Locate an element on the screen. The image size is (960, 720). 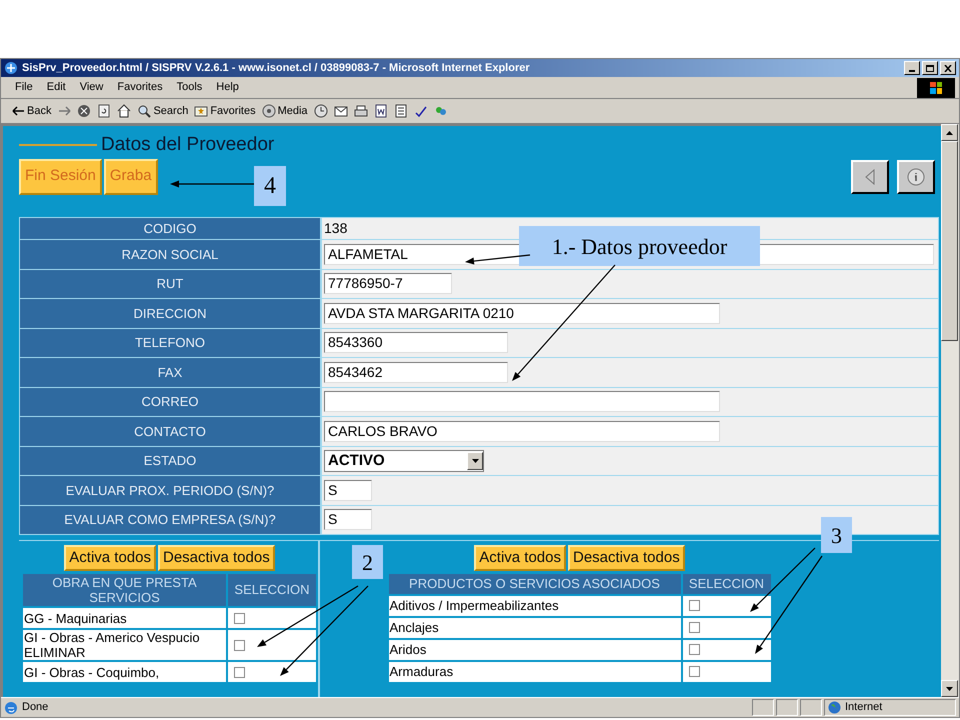
table-cell: Aridos is located at coordinates (534, 650).